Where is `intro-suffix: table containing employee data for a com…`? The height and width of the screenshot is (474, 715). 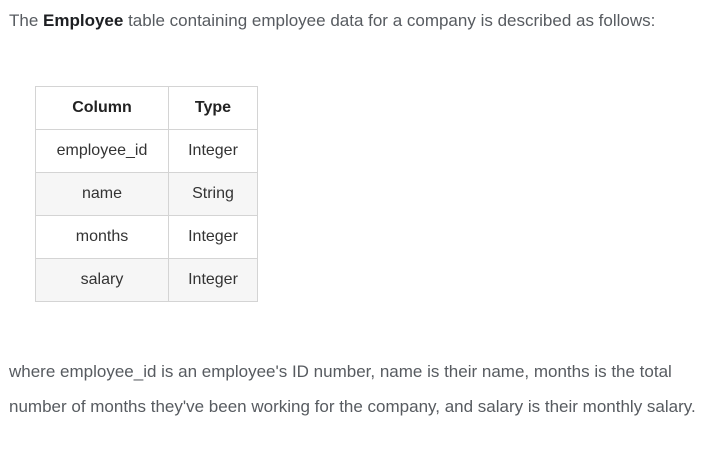
intro-suffix: table containing employee data for a com… is located at coordinates (389, 20).